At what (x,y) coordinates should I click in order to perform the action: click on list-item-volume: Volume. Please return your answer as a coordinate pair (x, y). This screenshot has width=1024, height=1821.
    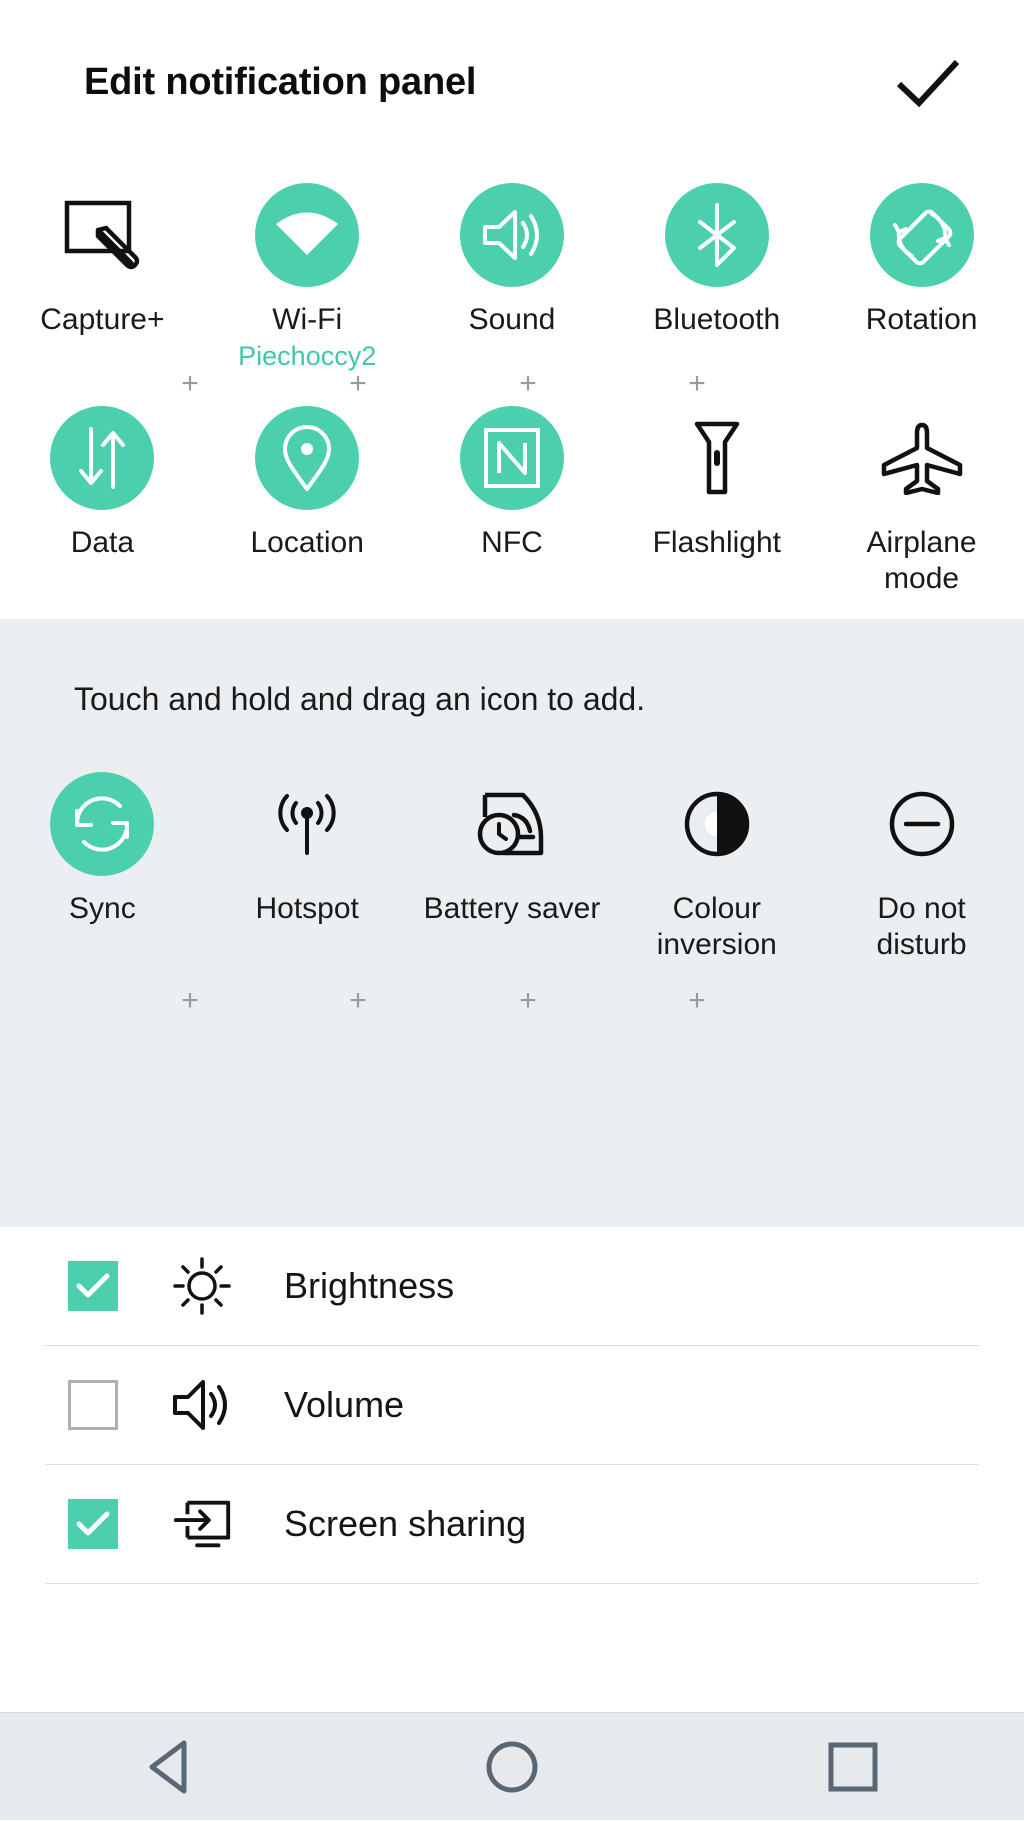
    Looking at the image, I should click on (512, 1405).